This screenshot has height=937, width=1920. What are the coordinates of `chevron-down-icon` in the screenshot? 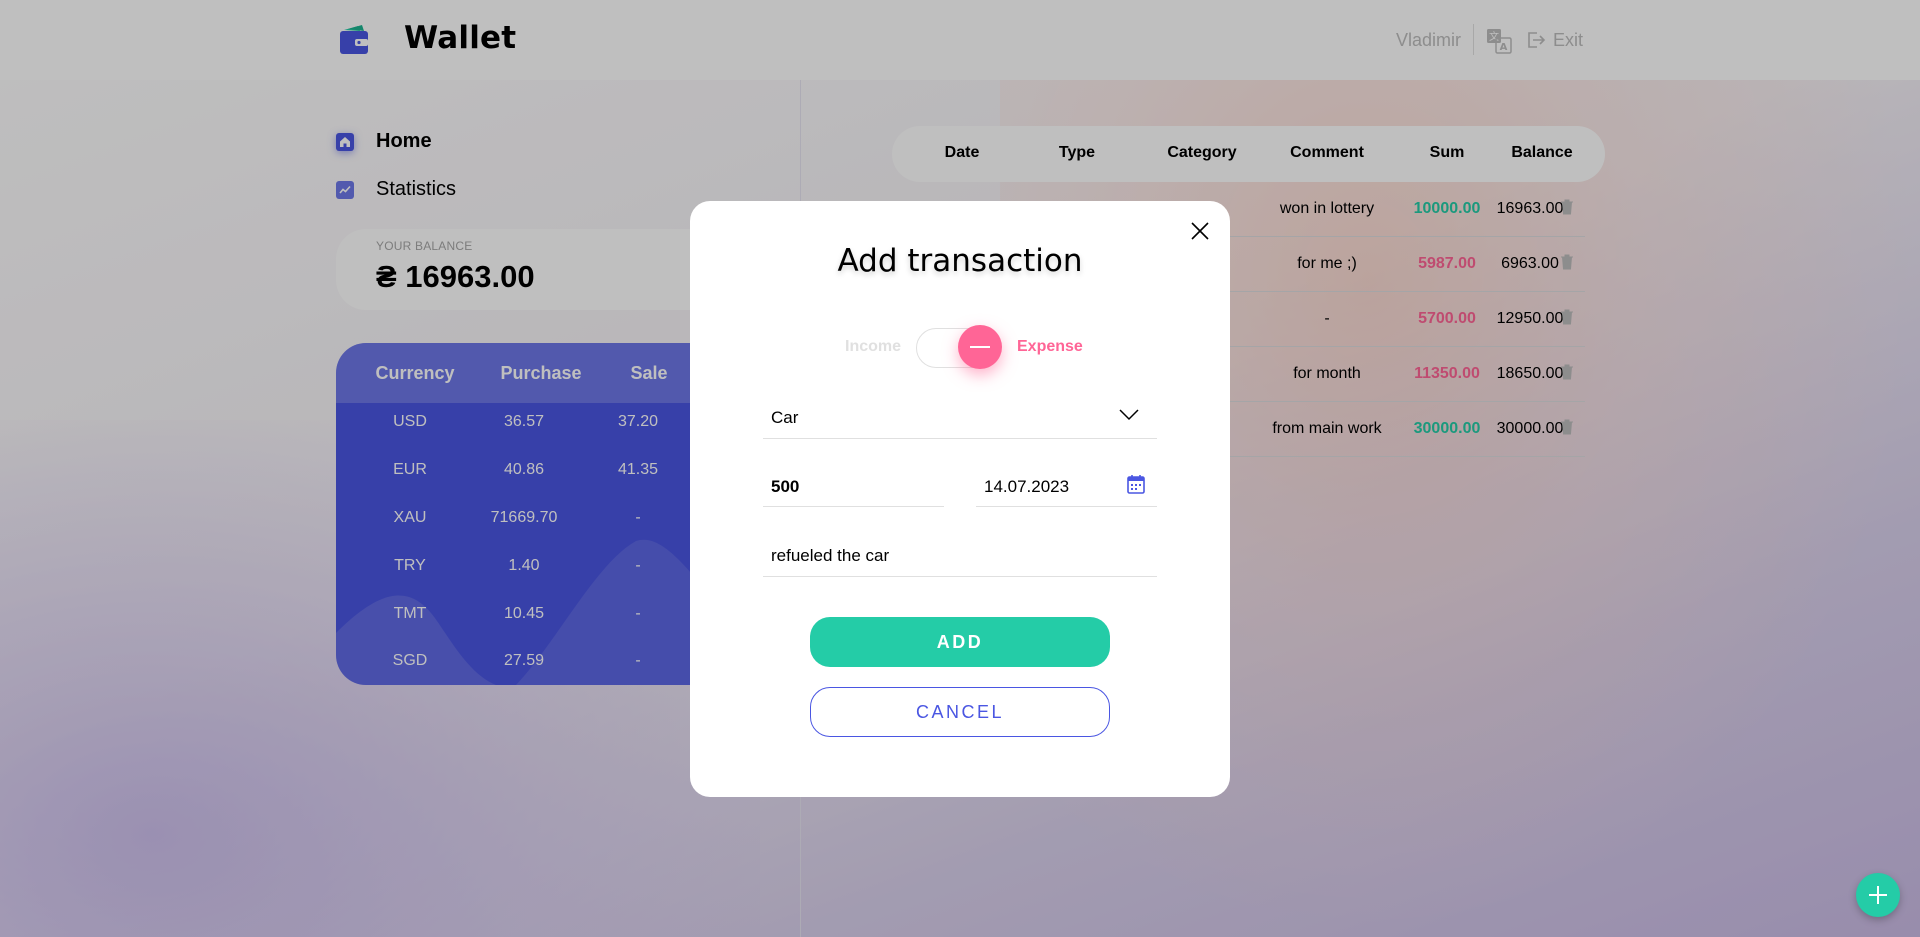 It's located at (1129, 415).